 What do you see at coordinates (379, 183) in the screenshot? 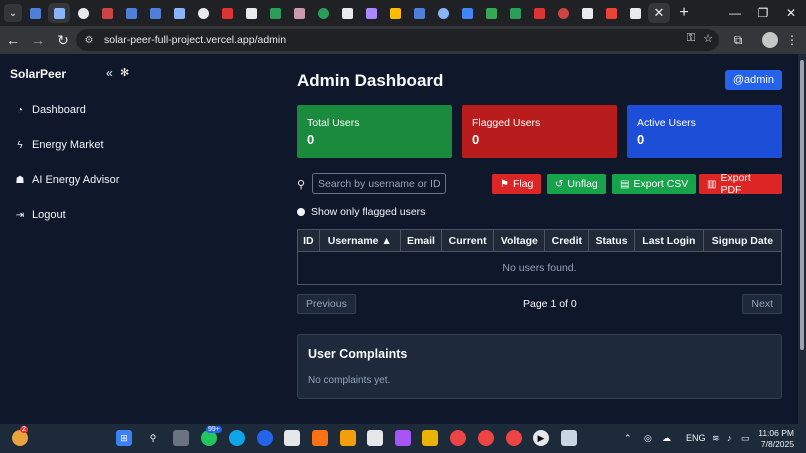
I see `search-input` at bounding box center [379, 183].